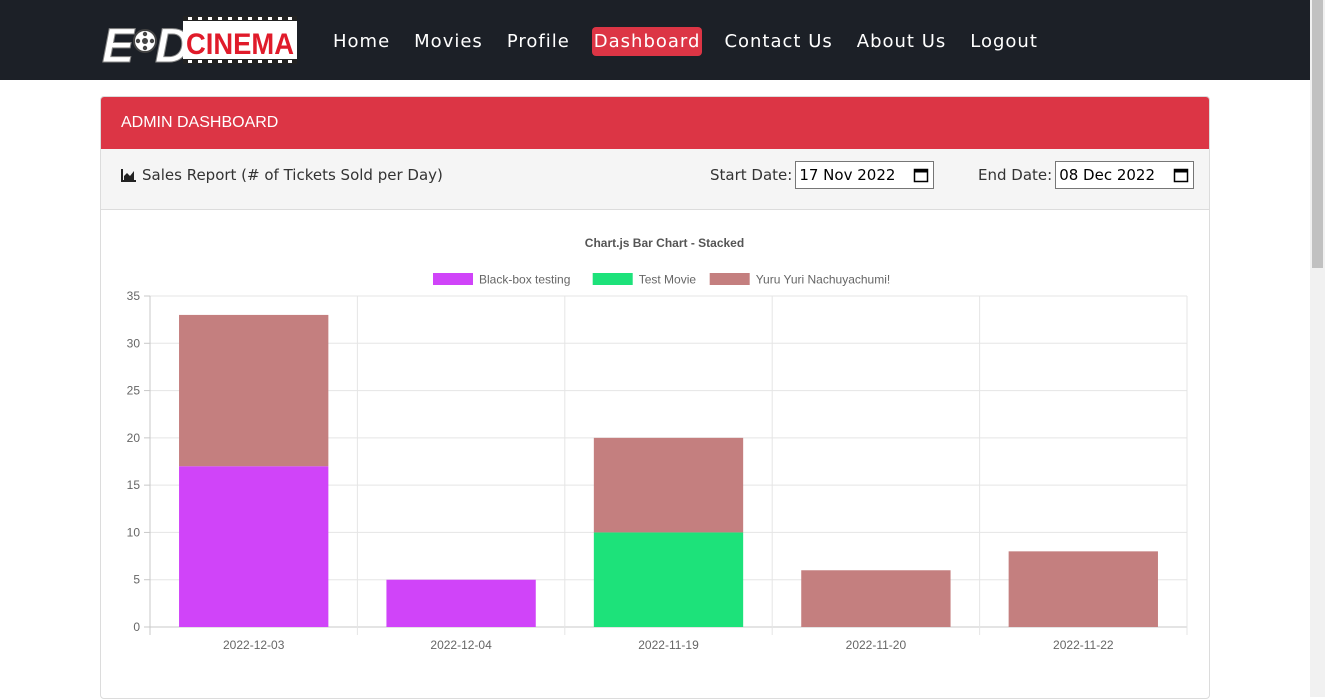 The image size is (1325, 699). What do you see at coordinates (751, 175) in the screenshot?
I see `start-date-label: Start Date:` at bounding box center [751, 175].